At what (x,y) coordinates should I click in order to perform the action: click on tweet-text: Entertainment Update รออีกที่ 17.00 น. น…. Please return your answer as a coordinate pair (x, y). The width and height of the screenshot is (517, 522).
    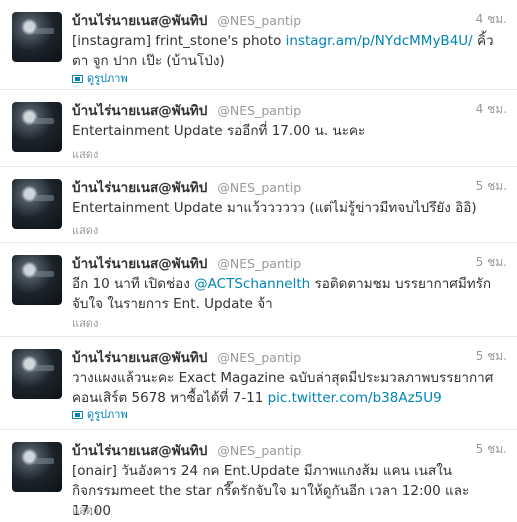
    Looking at the image, I should click on (290, 131).